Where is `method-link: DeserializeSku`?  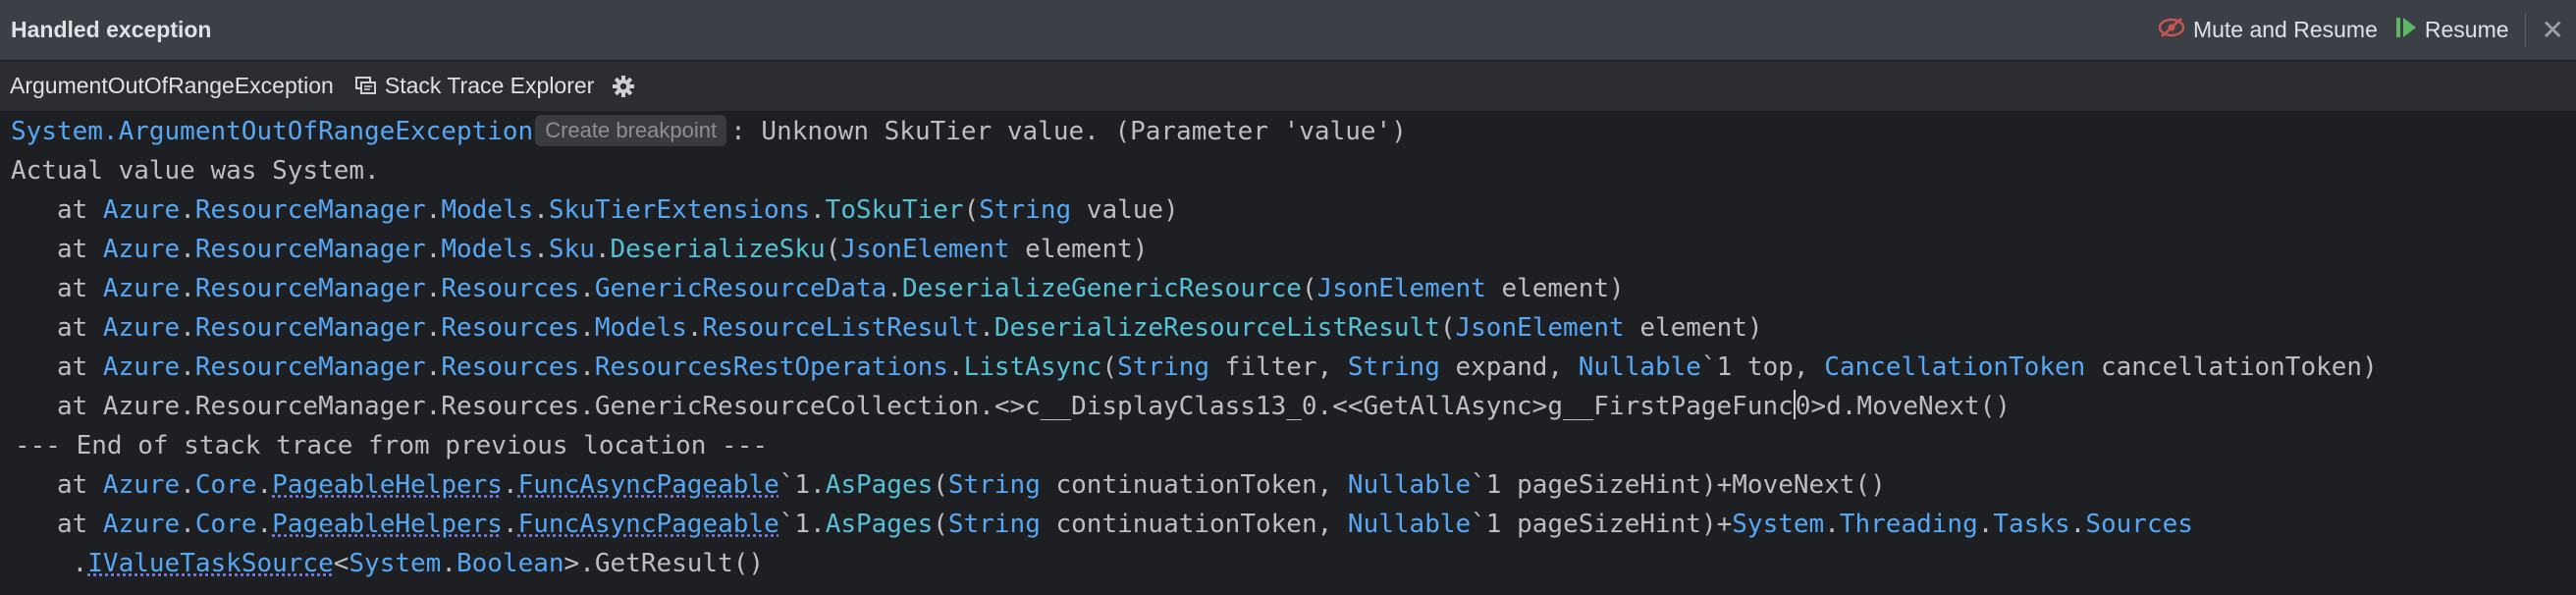 method-link: DeserializeSku is located at coordinates (718, 249).